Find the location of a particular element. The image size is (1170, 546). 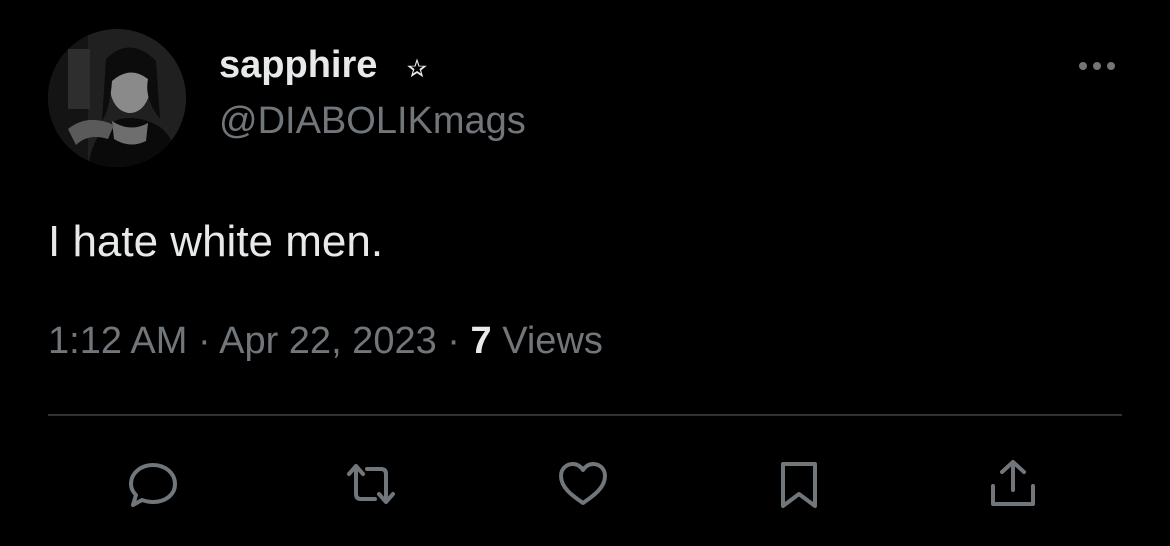

avatar is located at coordinates (117, 98).